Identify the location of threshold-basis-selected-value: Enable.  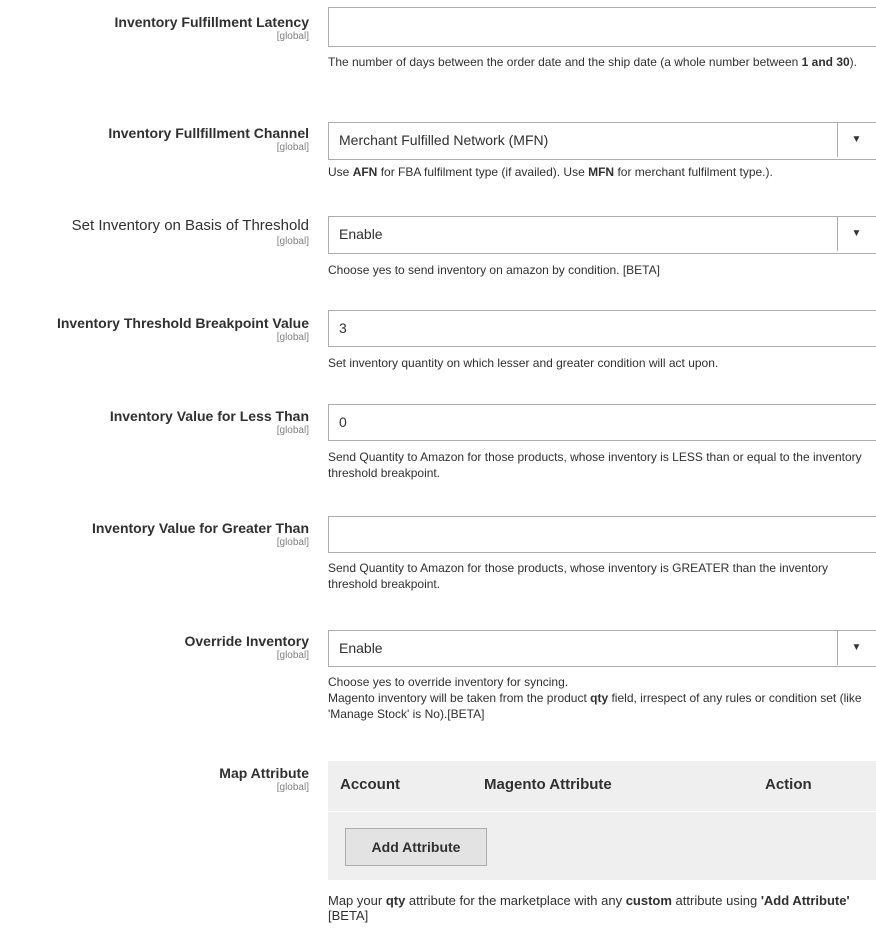
(361, 234).